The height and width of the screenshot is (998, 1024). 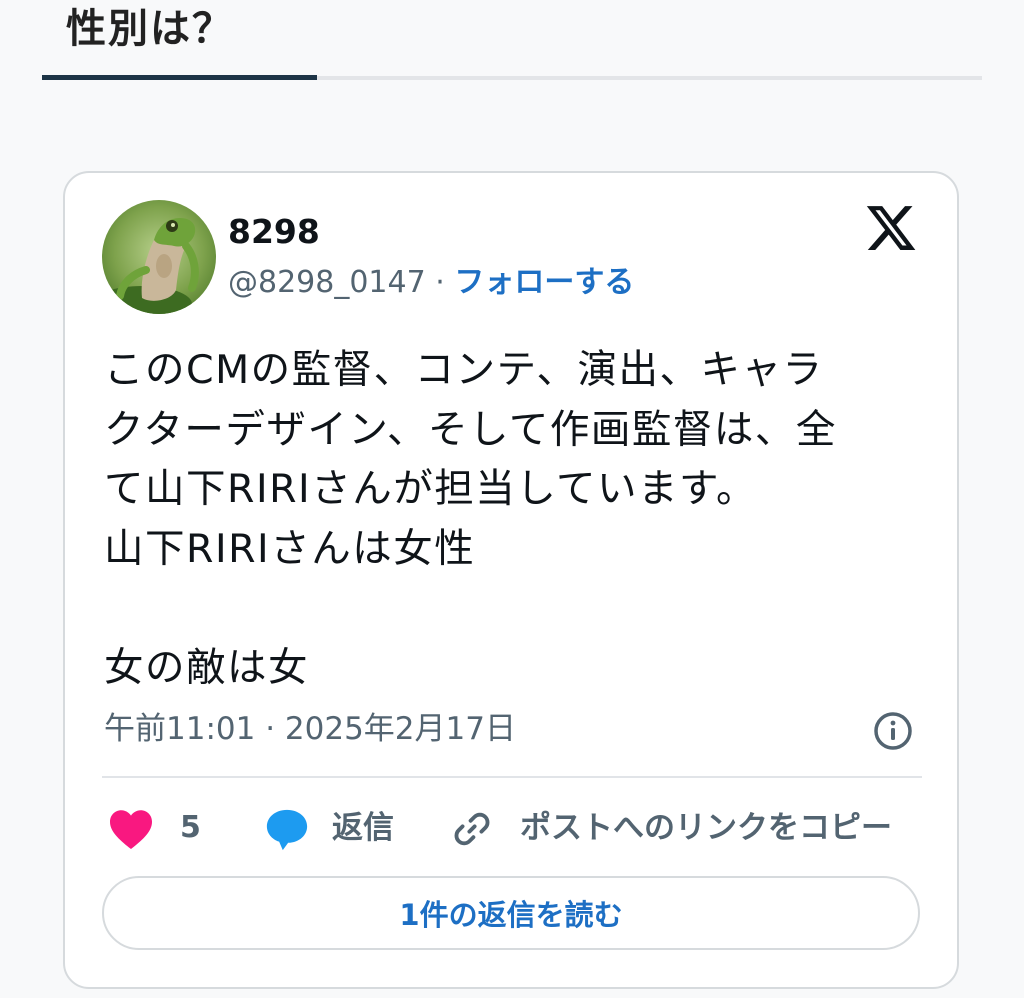 What do you see at coordinates (310, 729) in the screenshot?
I see `tweet-timestamp: 午前11:01 · 2025年2月17日` at bounding box center [310, 729].